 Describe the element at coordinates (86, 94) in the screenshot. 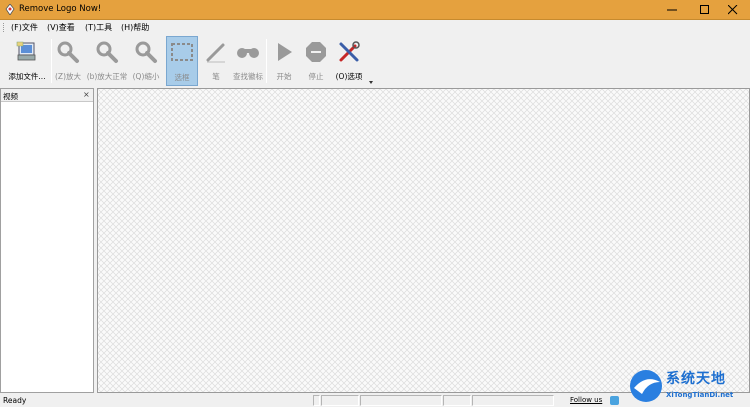

I see `panel-close-icon: ×` at that location.